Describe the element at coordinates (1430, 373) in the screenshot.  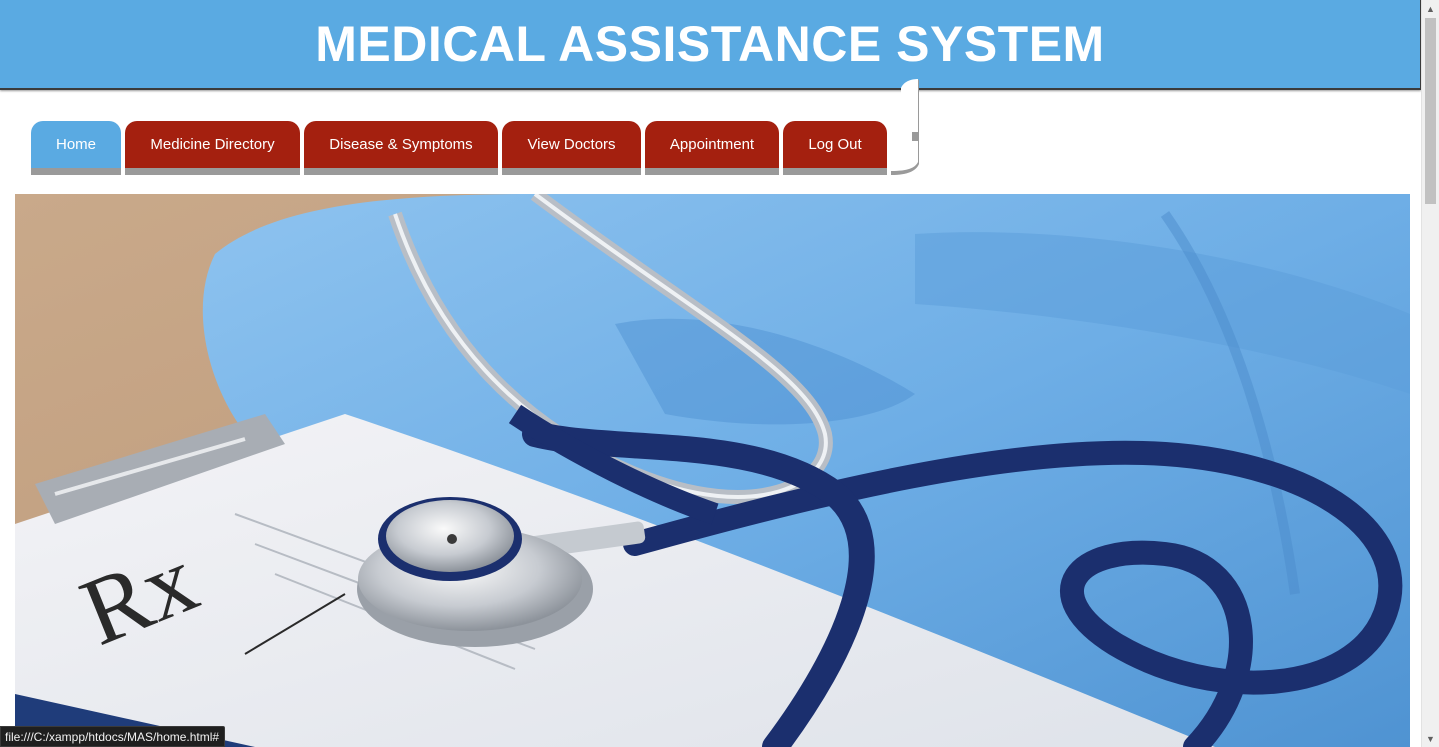
I see `vertical-scrollbar: ▲ ▼` at that location.